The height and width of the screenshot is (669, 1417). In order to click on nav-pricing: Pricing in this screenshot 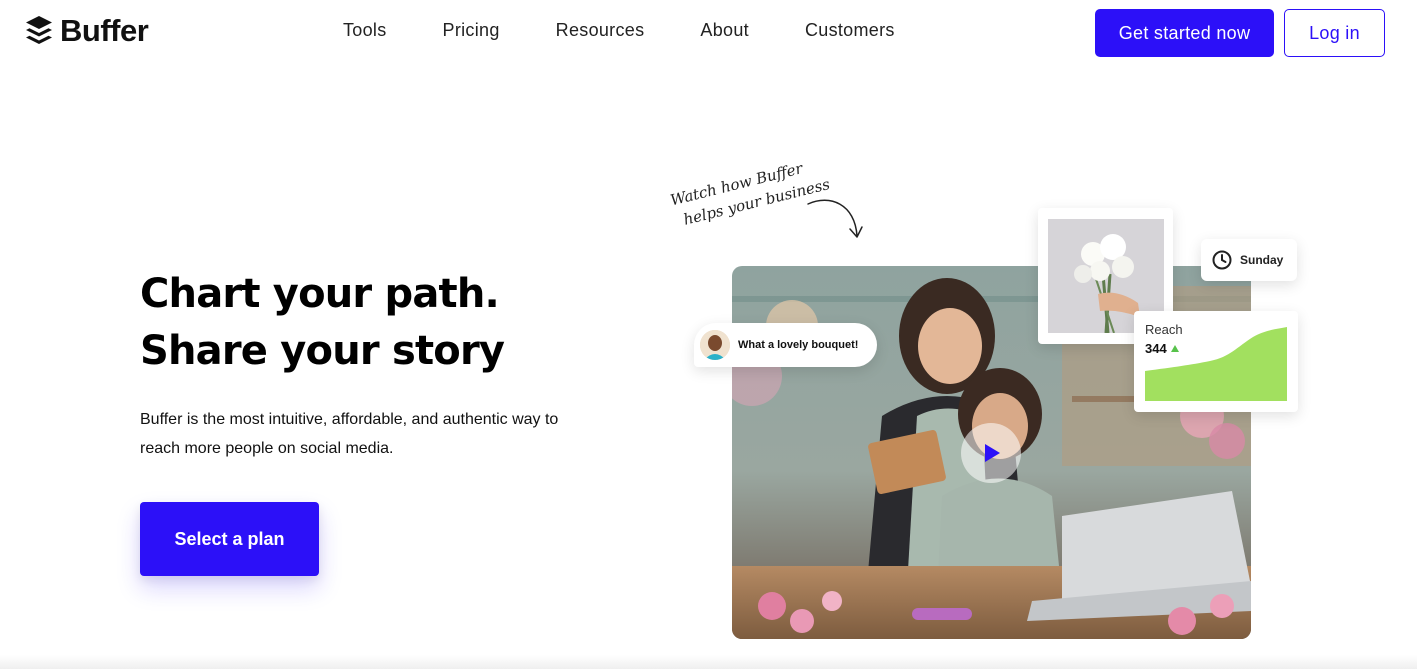, I will do `click(471, 30)`.